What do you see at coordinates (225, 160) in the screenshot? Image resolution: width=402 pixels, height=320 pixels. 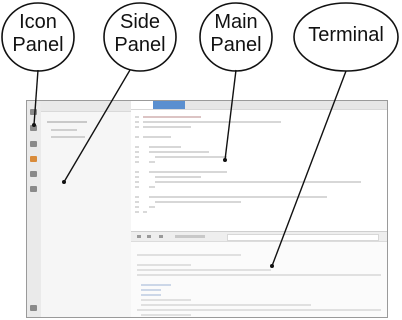 I see `main-panel-pointer-dot` at bounding box center [225, 160].